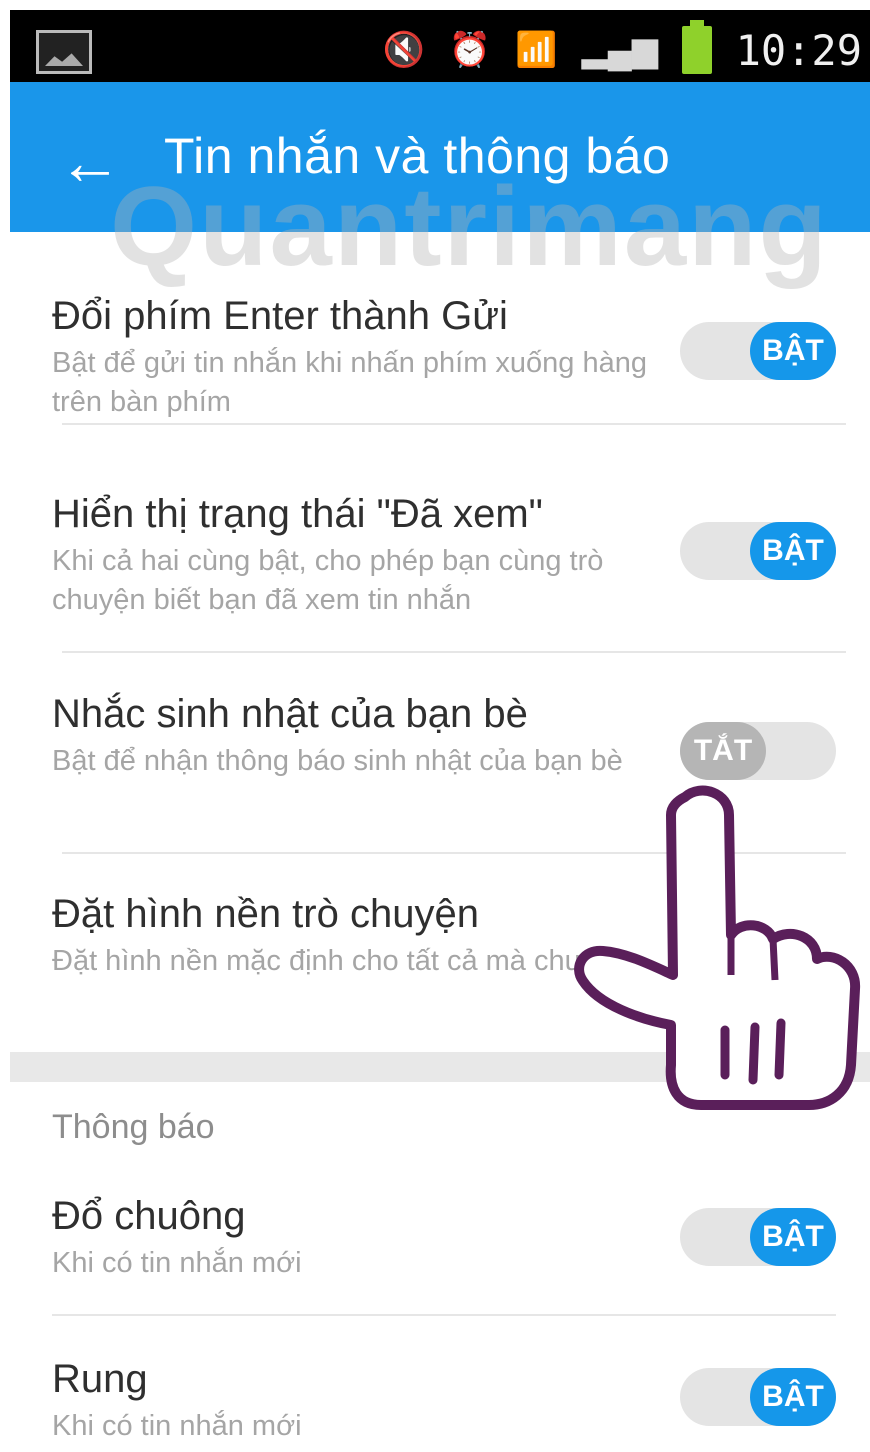  I want to click on ringtone-toggle: BẬT, so click(758, 1237).